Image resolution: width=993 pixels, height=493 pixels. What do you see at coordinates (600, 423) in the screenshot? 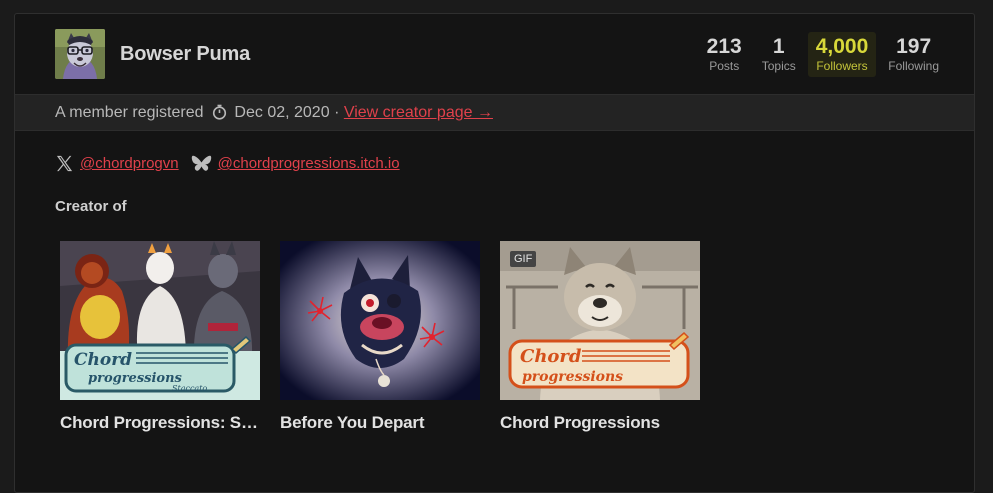
I see `game-title: Chord Progressions` at bounding box center [600, 423].